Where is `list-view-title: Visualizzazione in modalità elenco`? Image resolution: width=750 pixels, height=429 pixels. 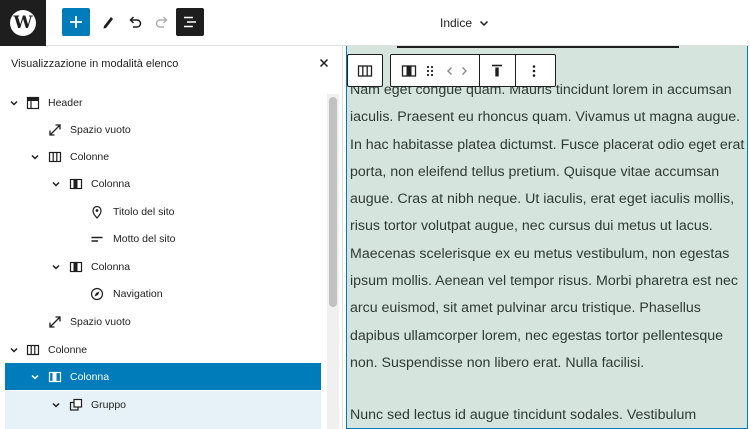
list-view-title: Visualizzazione in modalità elenco is located at coordinates (95, 64).